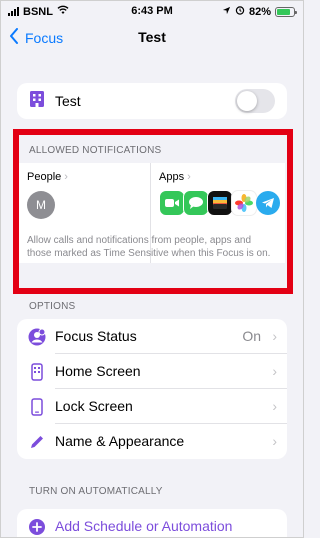 This screenshot has height=538, width=320. What do you see at coordinates (152, 336) in the screenshot?
I see `option-focus-status: Focus Status On ›` at bounding box center [152, 336].